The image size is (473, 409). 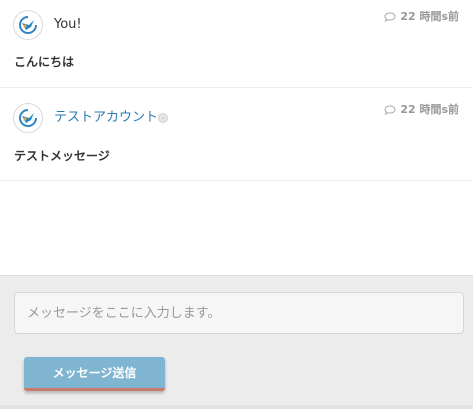 What do you see at coordinates (68, 24) in the screenshot?
I see `sender-name: You!` at bounding box center [68, 24].